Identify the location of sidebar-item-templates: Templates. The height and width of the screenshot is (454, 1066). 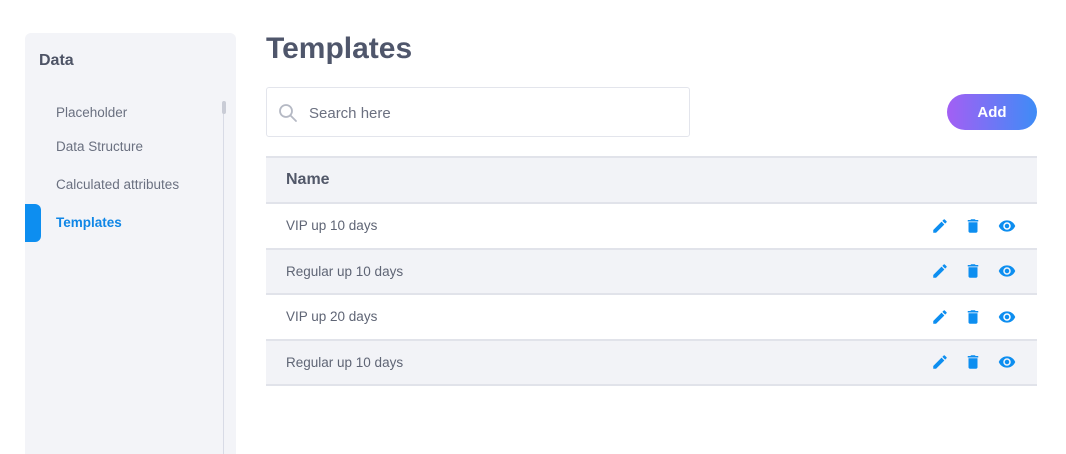
(89, 222).